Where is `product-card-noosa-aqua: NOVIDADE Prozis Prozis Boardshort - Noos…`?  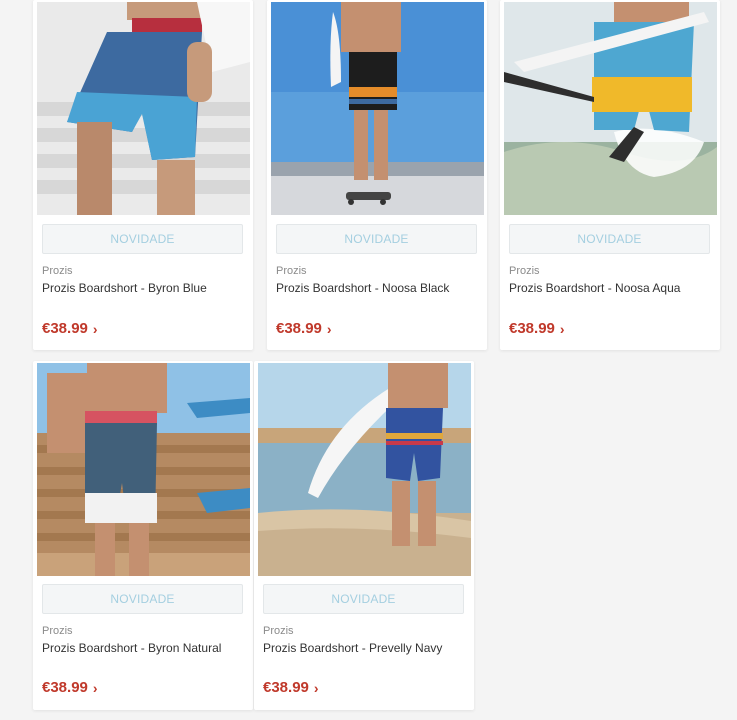
product-card-noosa-aqua: NOVIDADE Prozis Prozis Boardshort - Noos… is located at coordinates (610, 175).